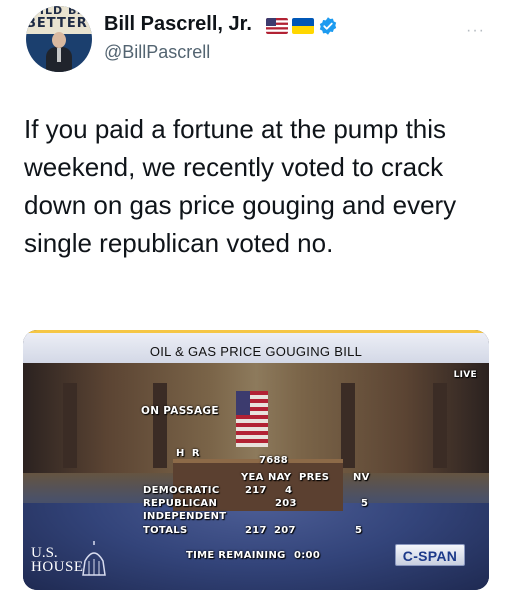 Image resolution: width=514 pixels, height=600 pixels. I want to click on vote-stage: ON PASSAGE, so click(180, 411).